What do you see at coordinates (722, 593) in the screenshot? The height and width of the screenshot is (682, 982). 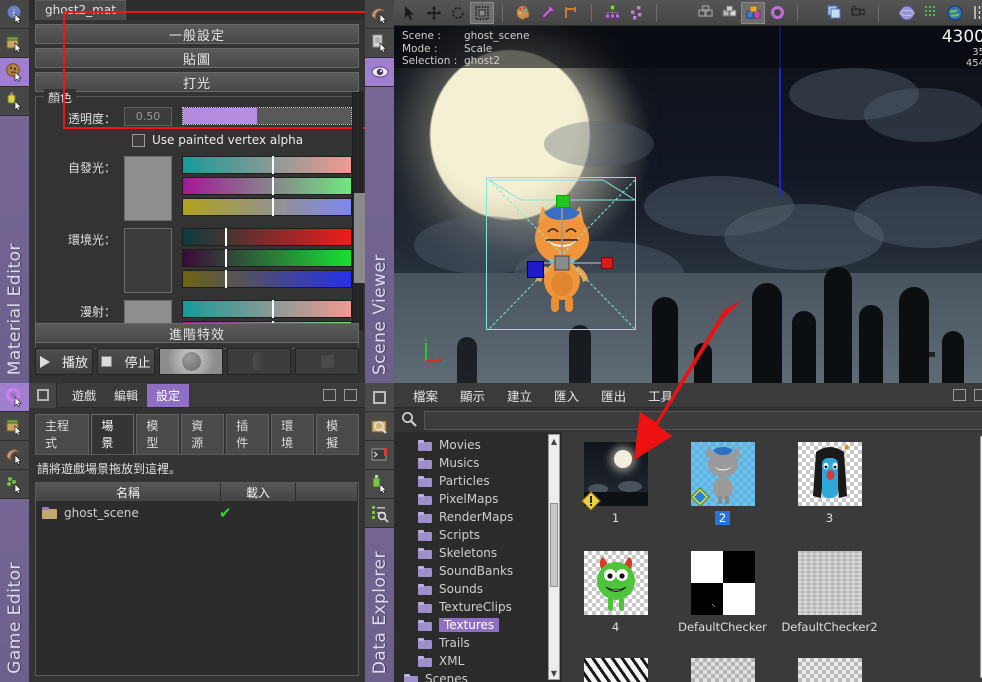 I see `list-item: DefaultChecker` at bounding box center [722, 593].